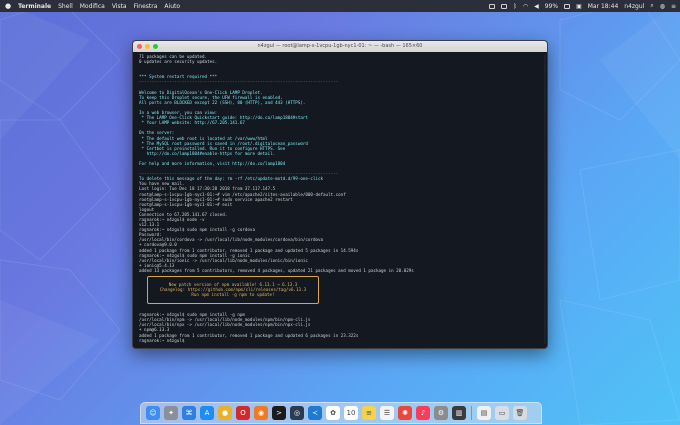 This screenshot has height=425, width=680. What do you see at coordinates (369, 413) in the screenshot?
I see `notes-icon: ≡` at bounding box center [369, 413].